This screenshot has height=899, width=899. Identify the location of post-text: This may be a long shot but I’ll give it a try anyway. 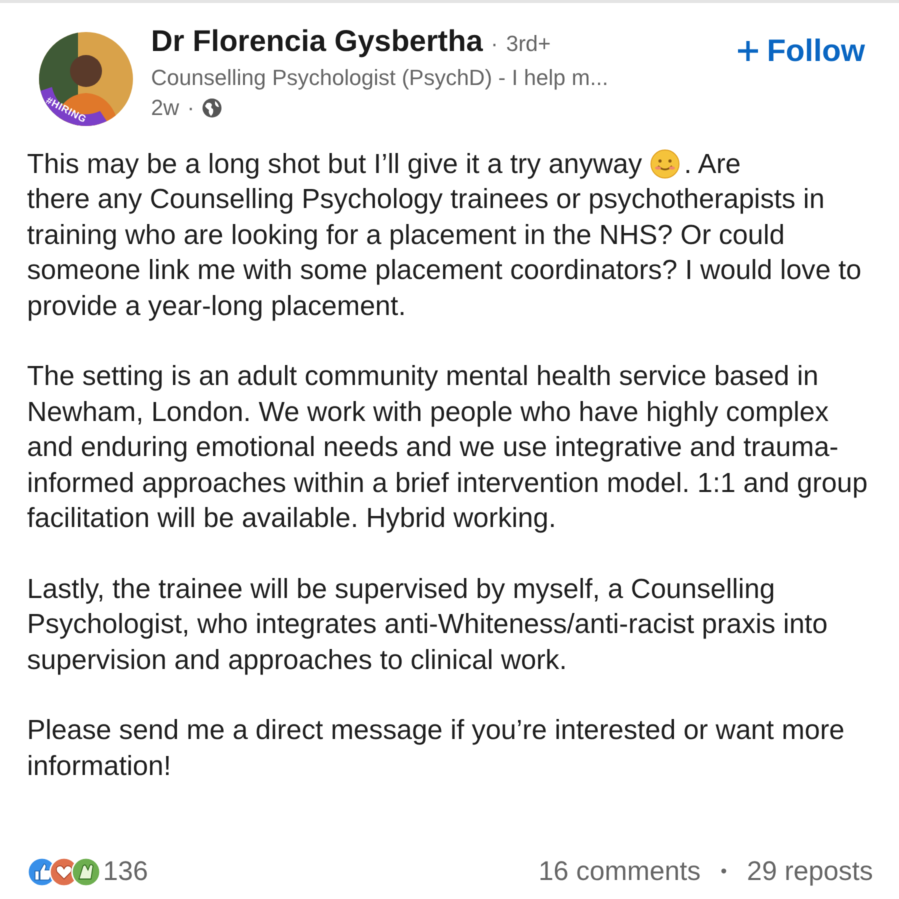
(334, 164).